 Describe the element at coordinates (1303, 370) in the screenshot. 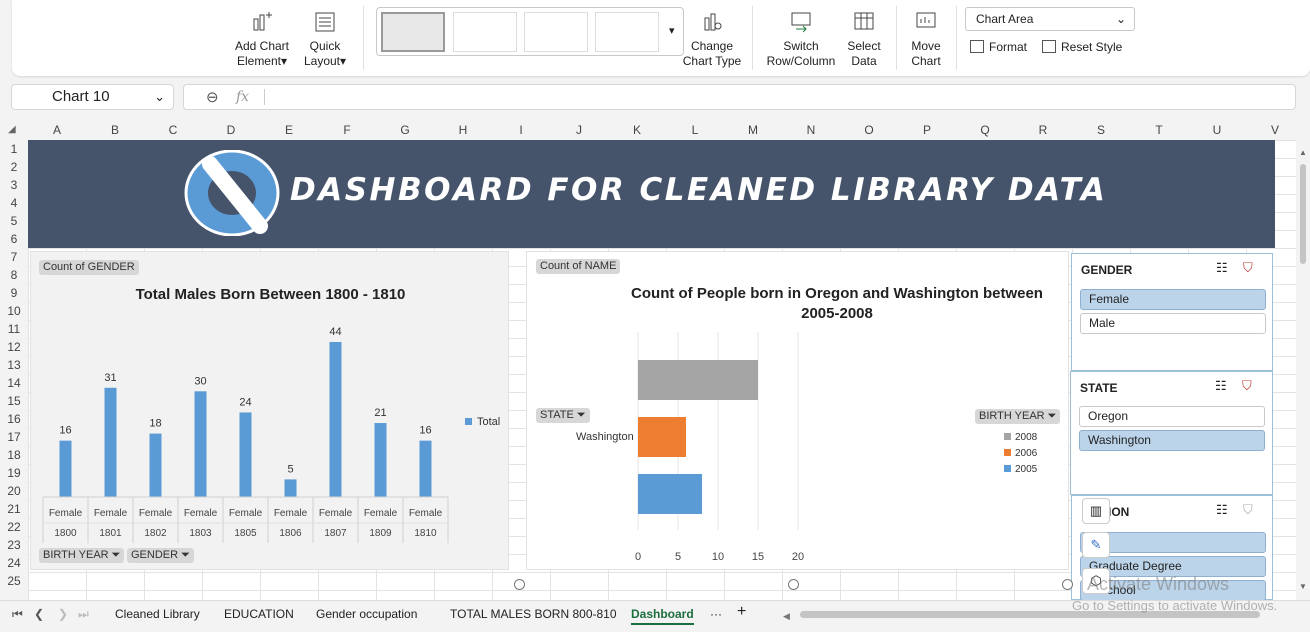

I see `vertical-scrollbar: ▲ ▼` at that location.